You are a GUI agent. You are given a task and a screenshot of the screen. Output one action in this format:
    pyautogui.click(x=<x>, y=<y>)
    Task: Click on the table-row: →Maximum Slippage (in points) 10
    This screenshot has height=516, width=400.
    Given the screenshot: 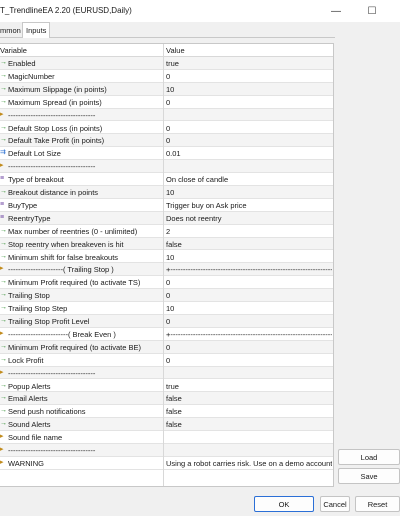 What is the action you would take?
    pyautogui.click(x=166, y=89)
    